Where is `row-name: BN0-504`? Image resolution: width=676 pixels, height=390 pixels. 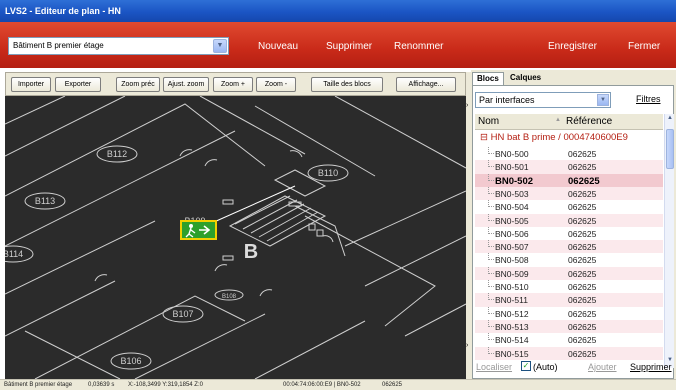 row-name: BN0-504 is located at coordinates (512, 207).